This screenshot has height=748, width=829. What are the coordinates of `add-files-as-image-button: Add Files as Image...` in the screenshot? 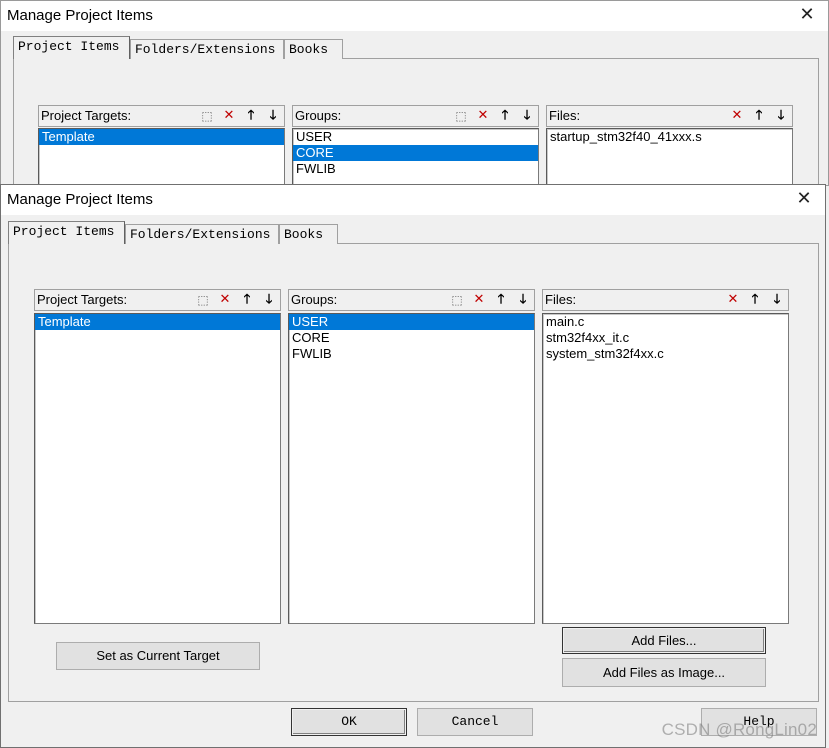 It's located at (664, 672).